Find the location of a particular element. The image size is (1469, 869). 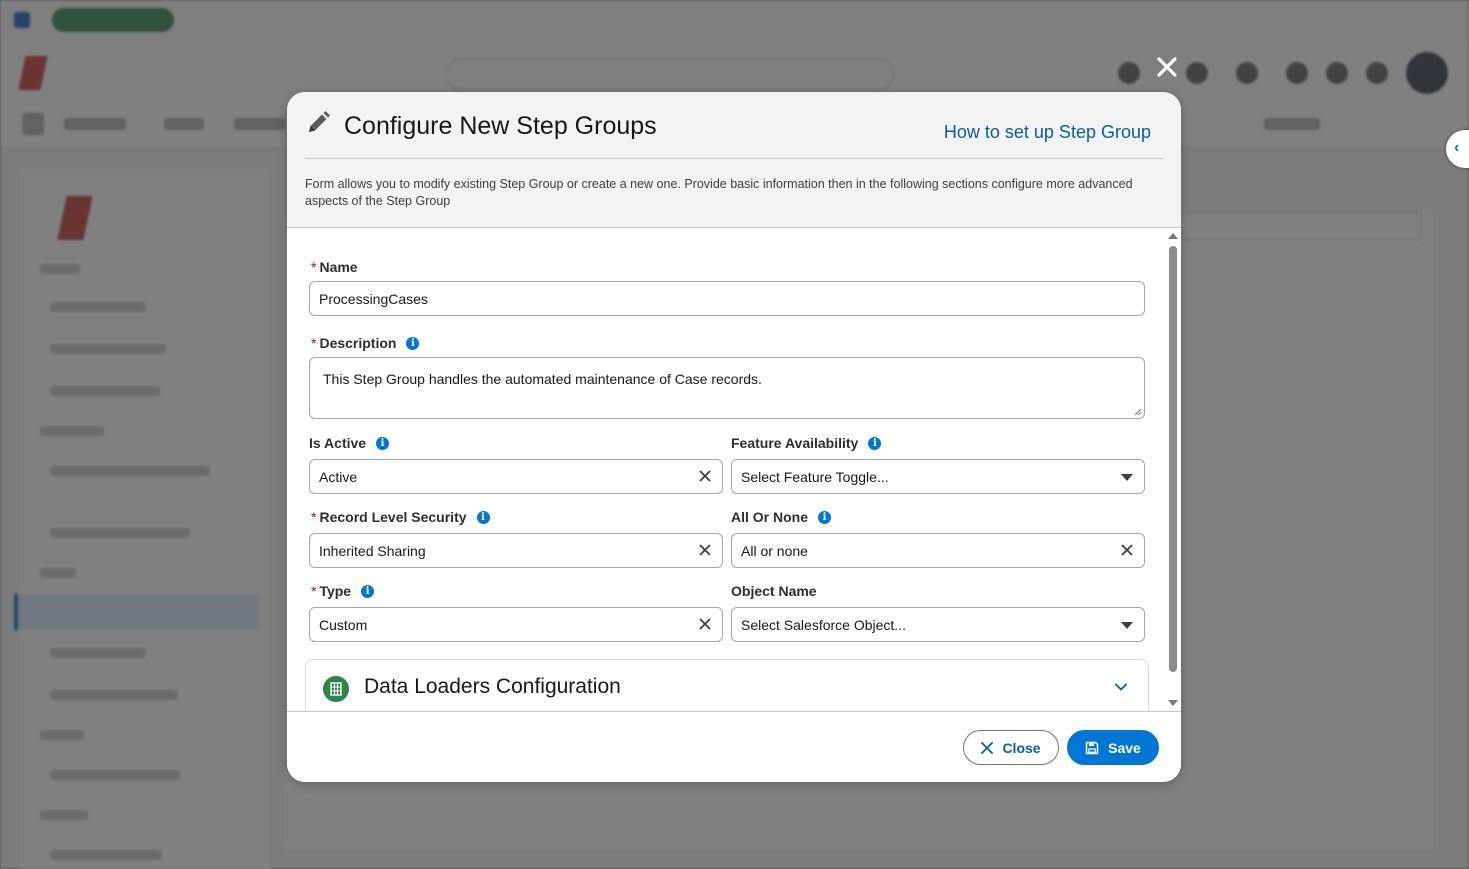

type-label: * Type i is located at coordinates (343, 591).